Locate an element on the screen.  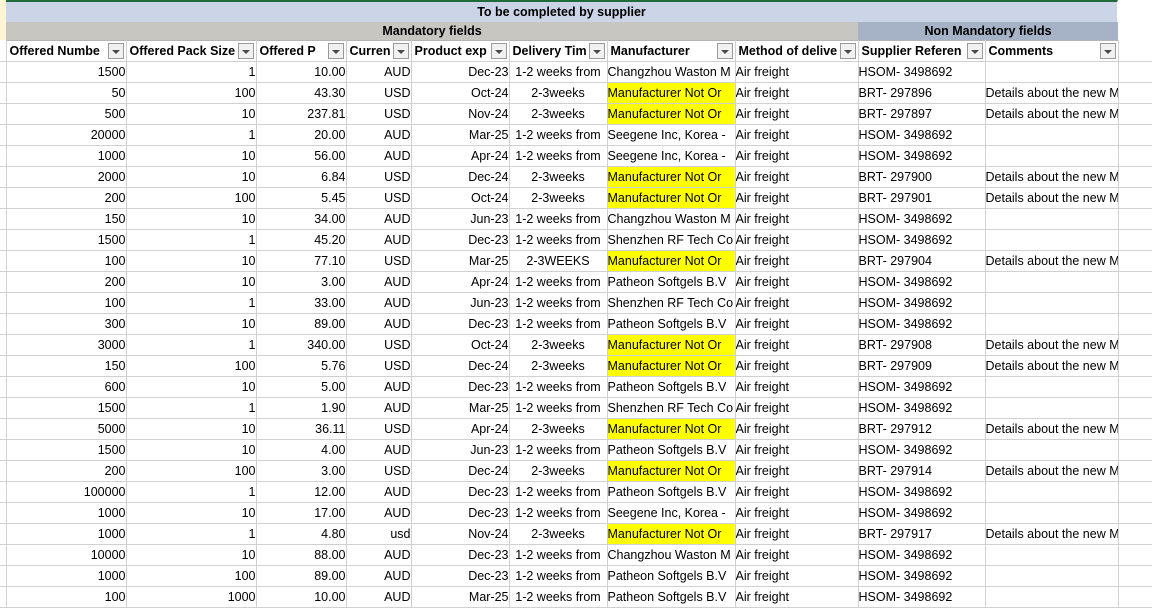
cell-offered-number: 200 is located at coordinates (66, 471).